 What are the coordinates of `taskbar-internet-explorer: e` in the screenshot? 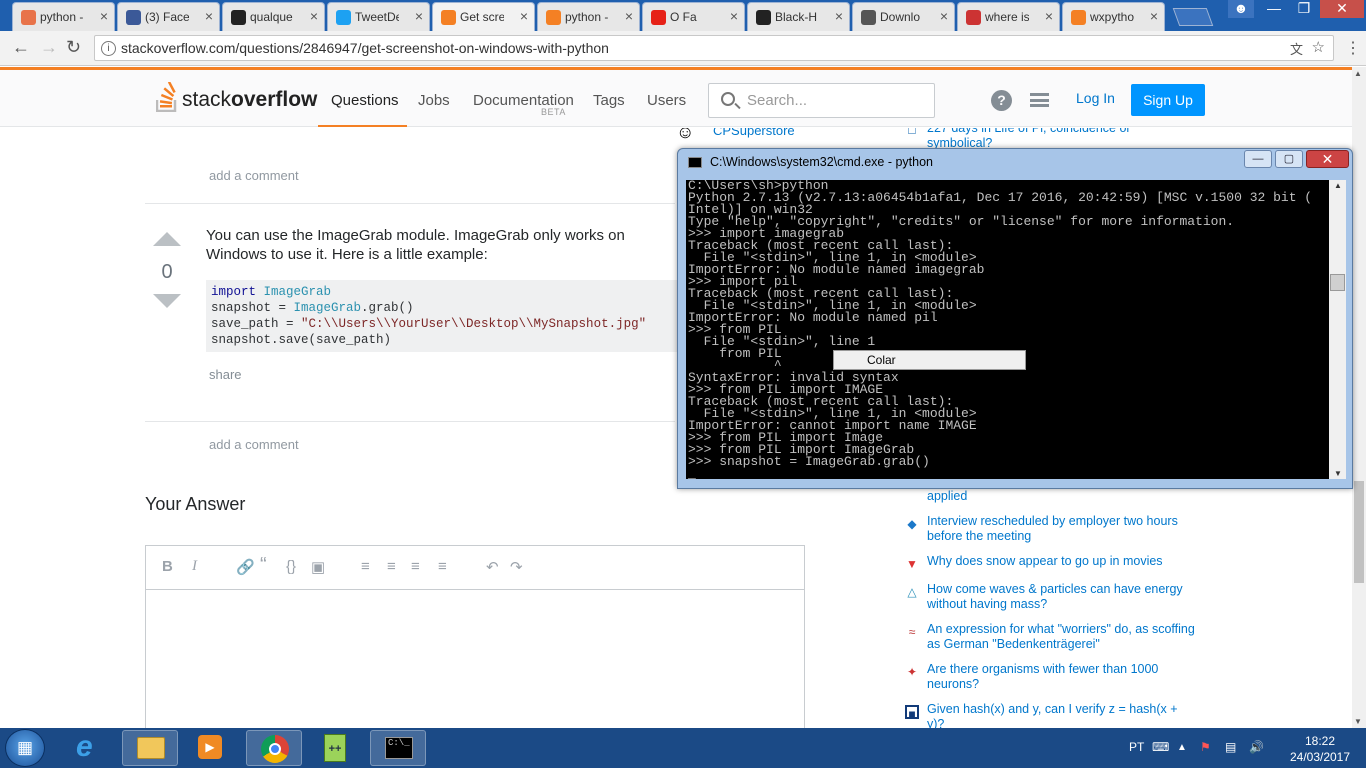 It's located at (90, 748).